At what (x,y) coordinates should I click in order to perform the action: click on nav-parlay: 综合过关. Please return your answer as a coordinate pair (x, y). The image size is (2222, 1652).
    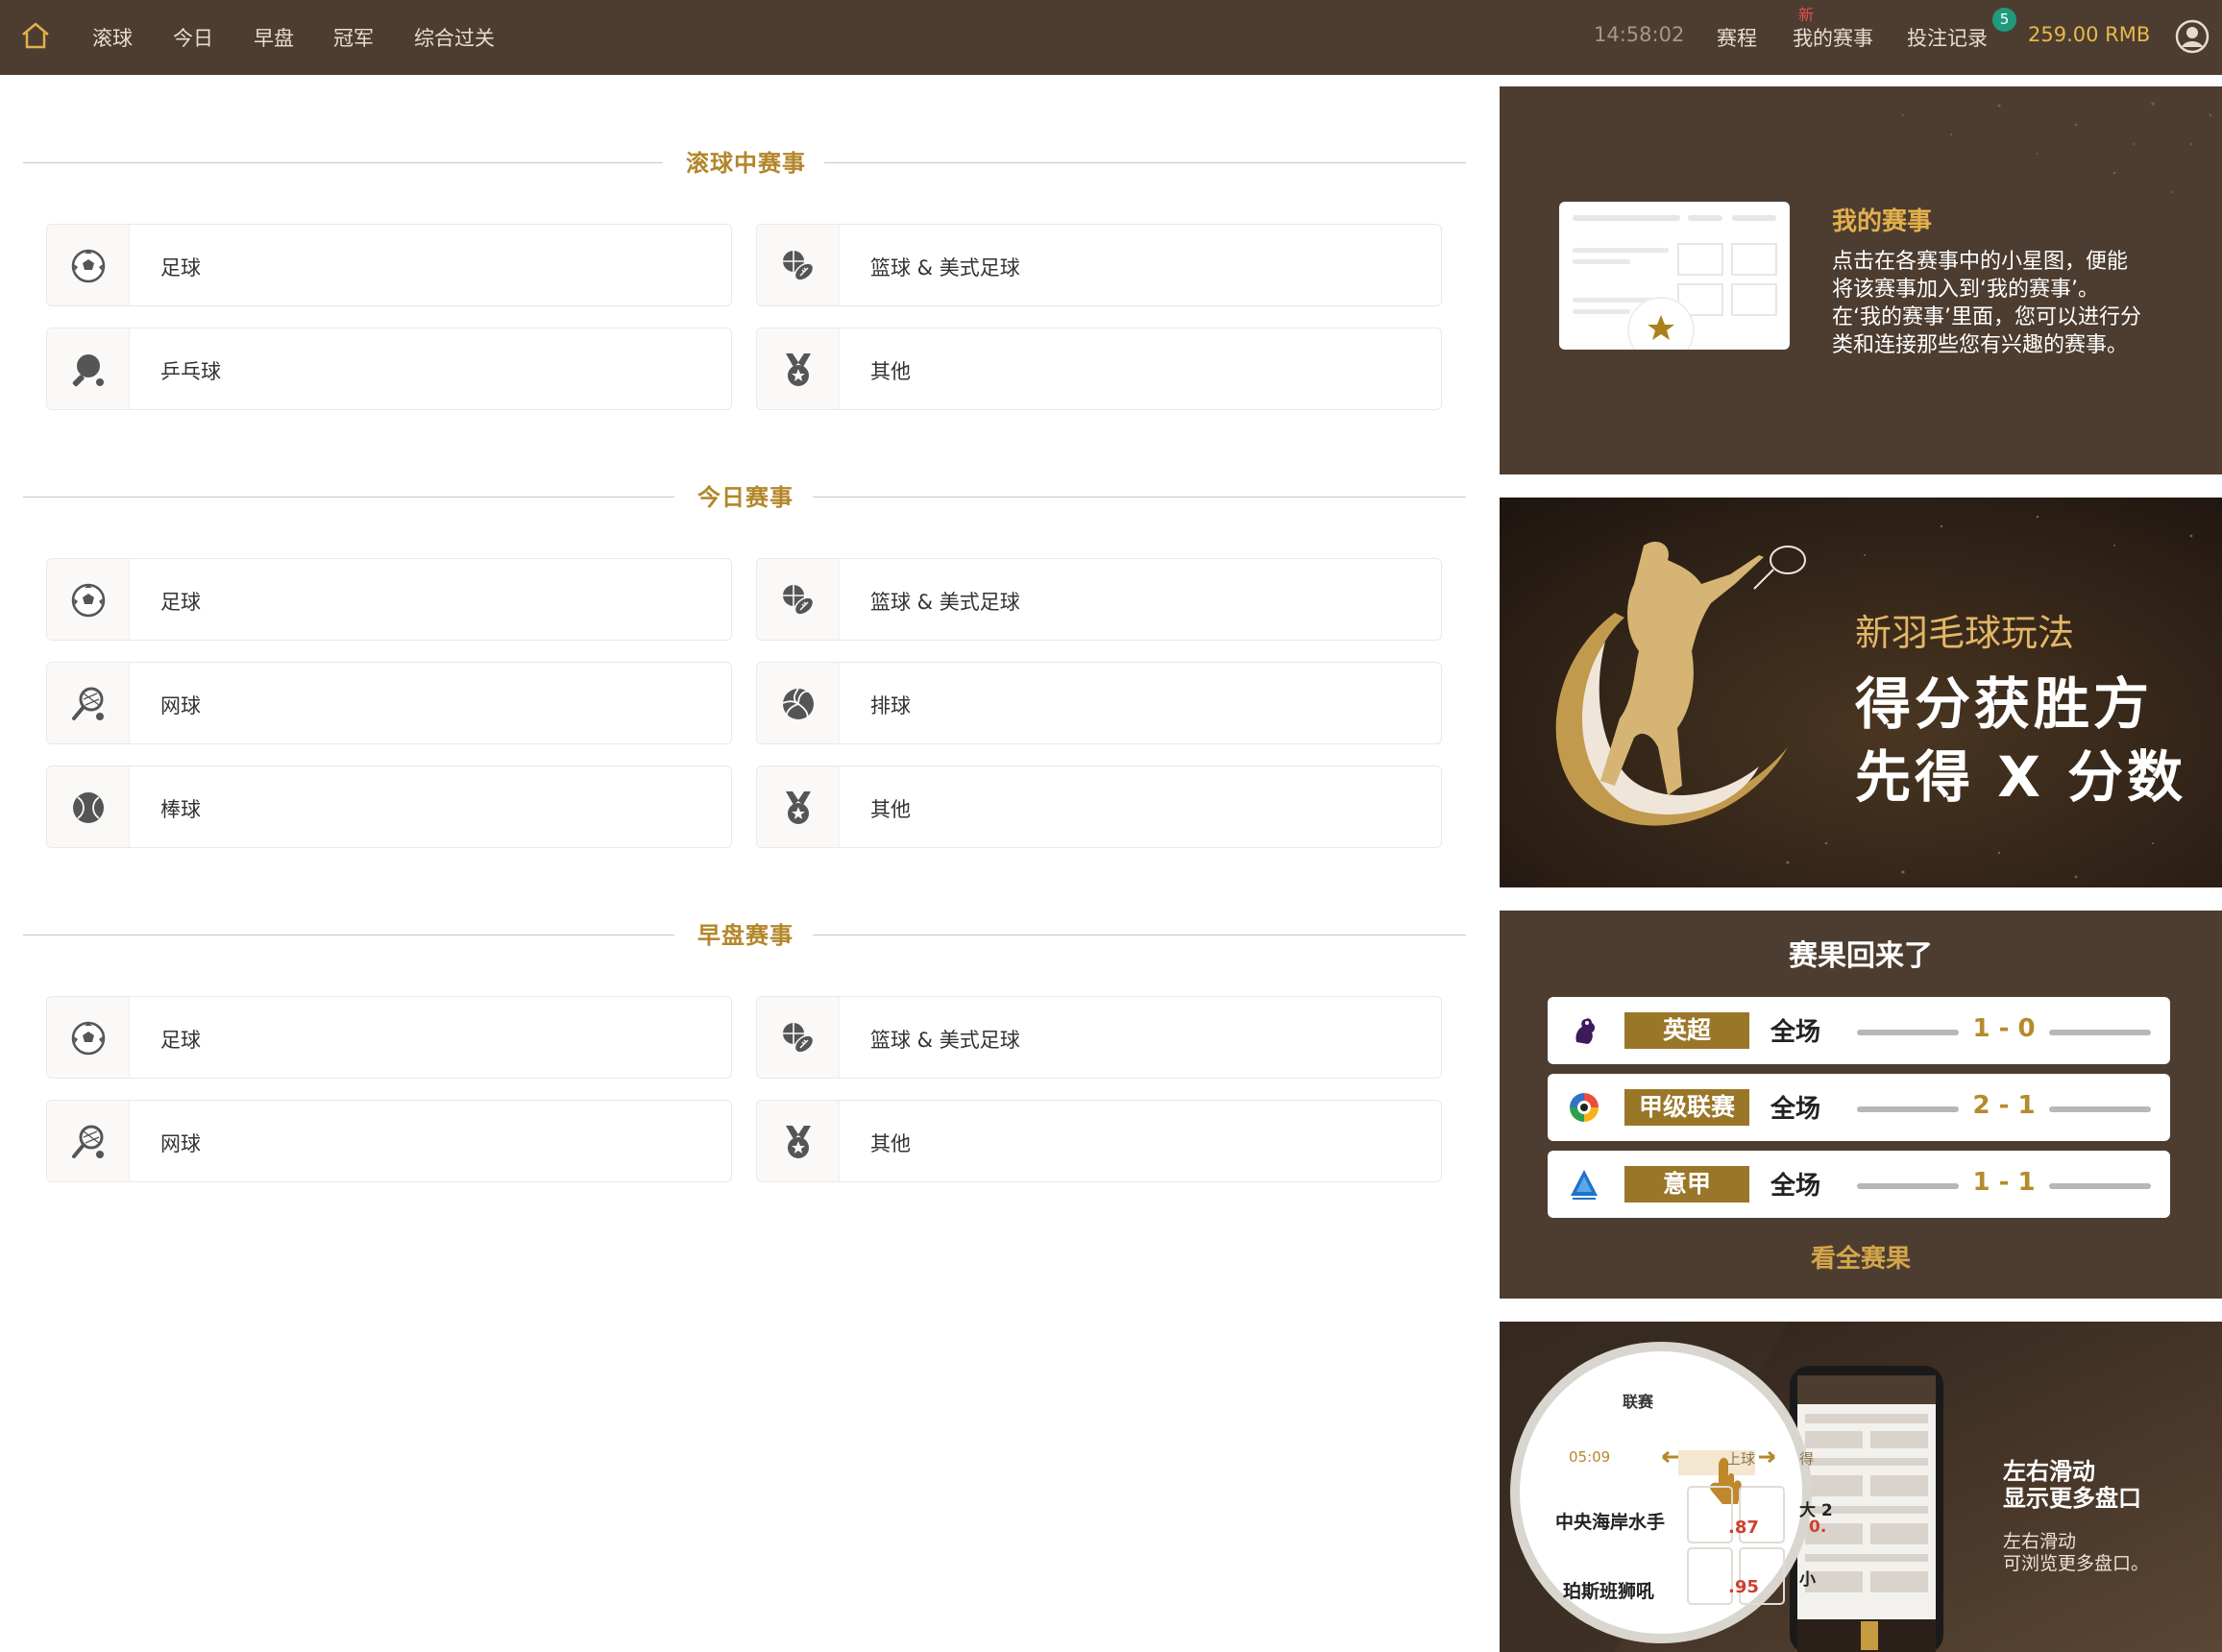
    Looking at the image, I should click on (454, 37).